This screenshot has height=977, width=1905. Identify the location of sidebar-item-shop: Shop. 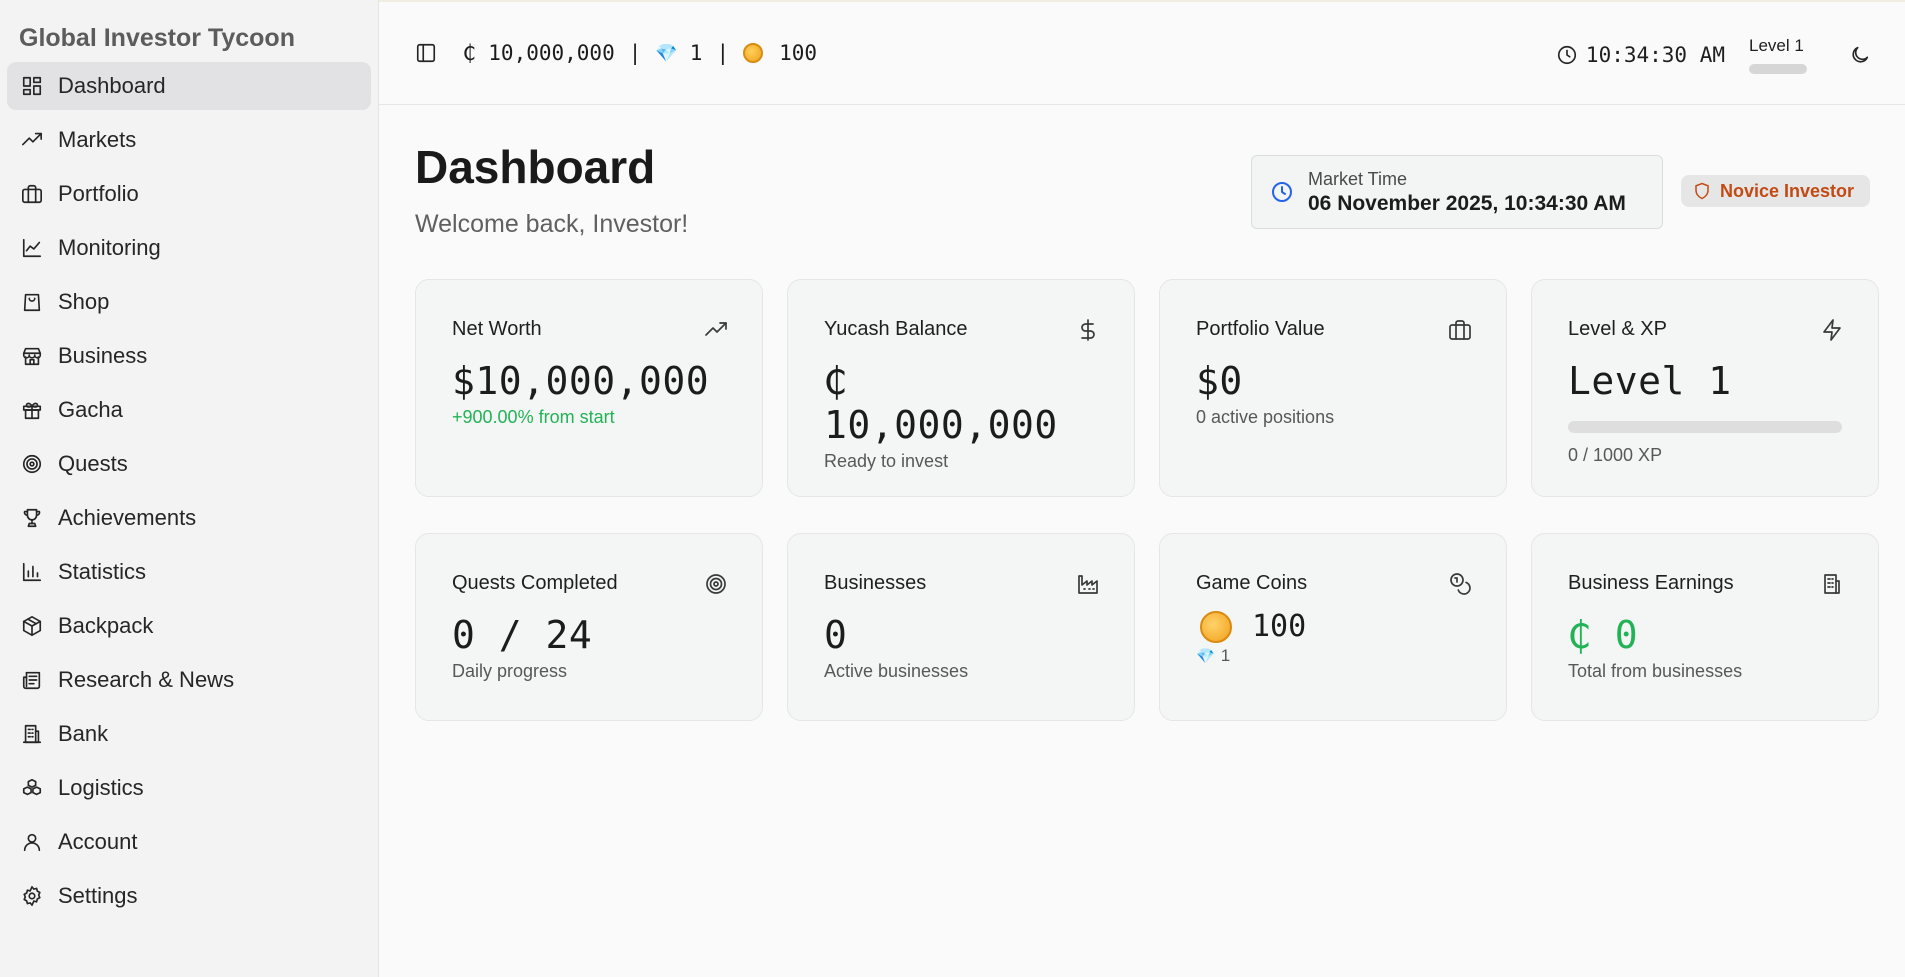
(189, 302).